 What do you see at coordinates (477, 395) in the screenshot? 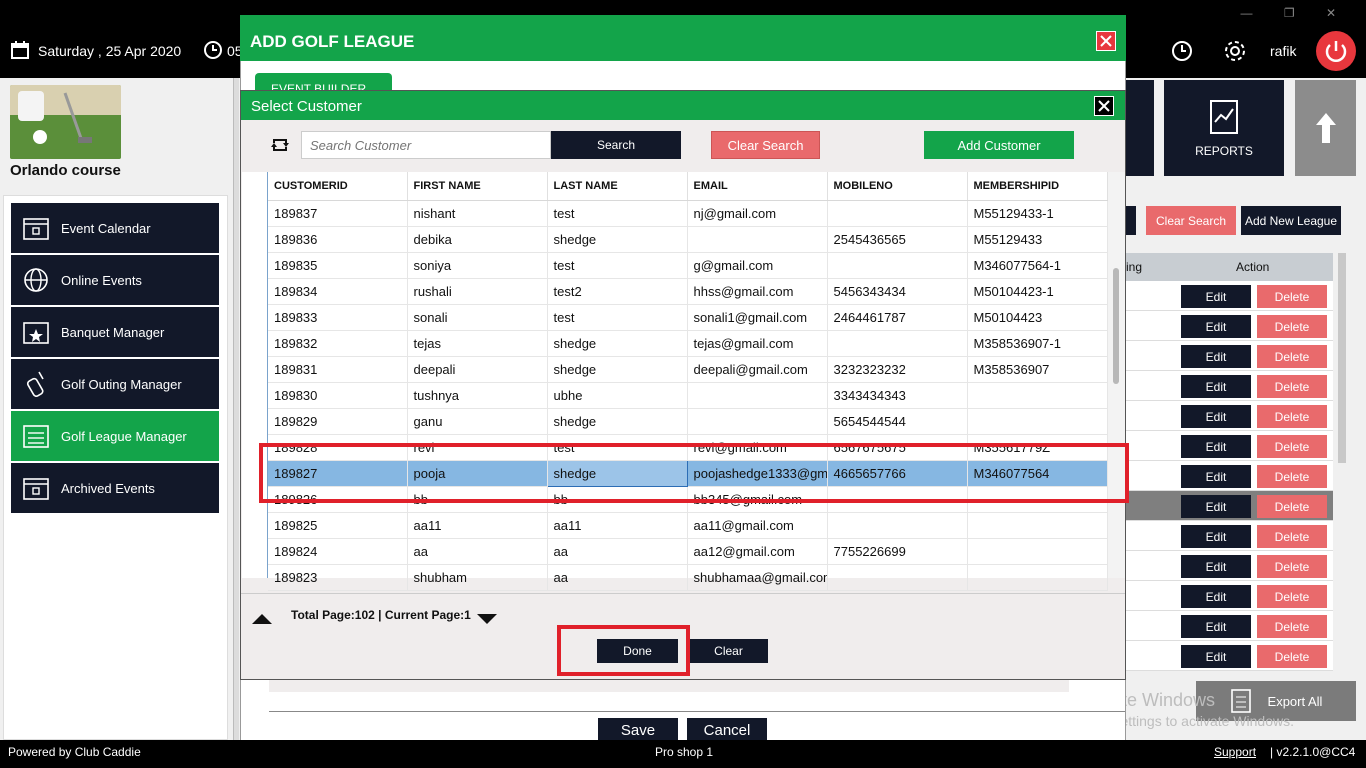
I see `table-cell: tushnya` at bounding box center [477, 395].